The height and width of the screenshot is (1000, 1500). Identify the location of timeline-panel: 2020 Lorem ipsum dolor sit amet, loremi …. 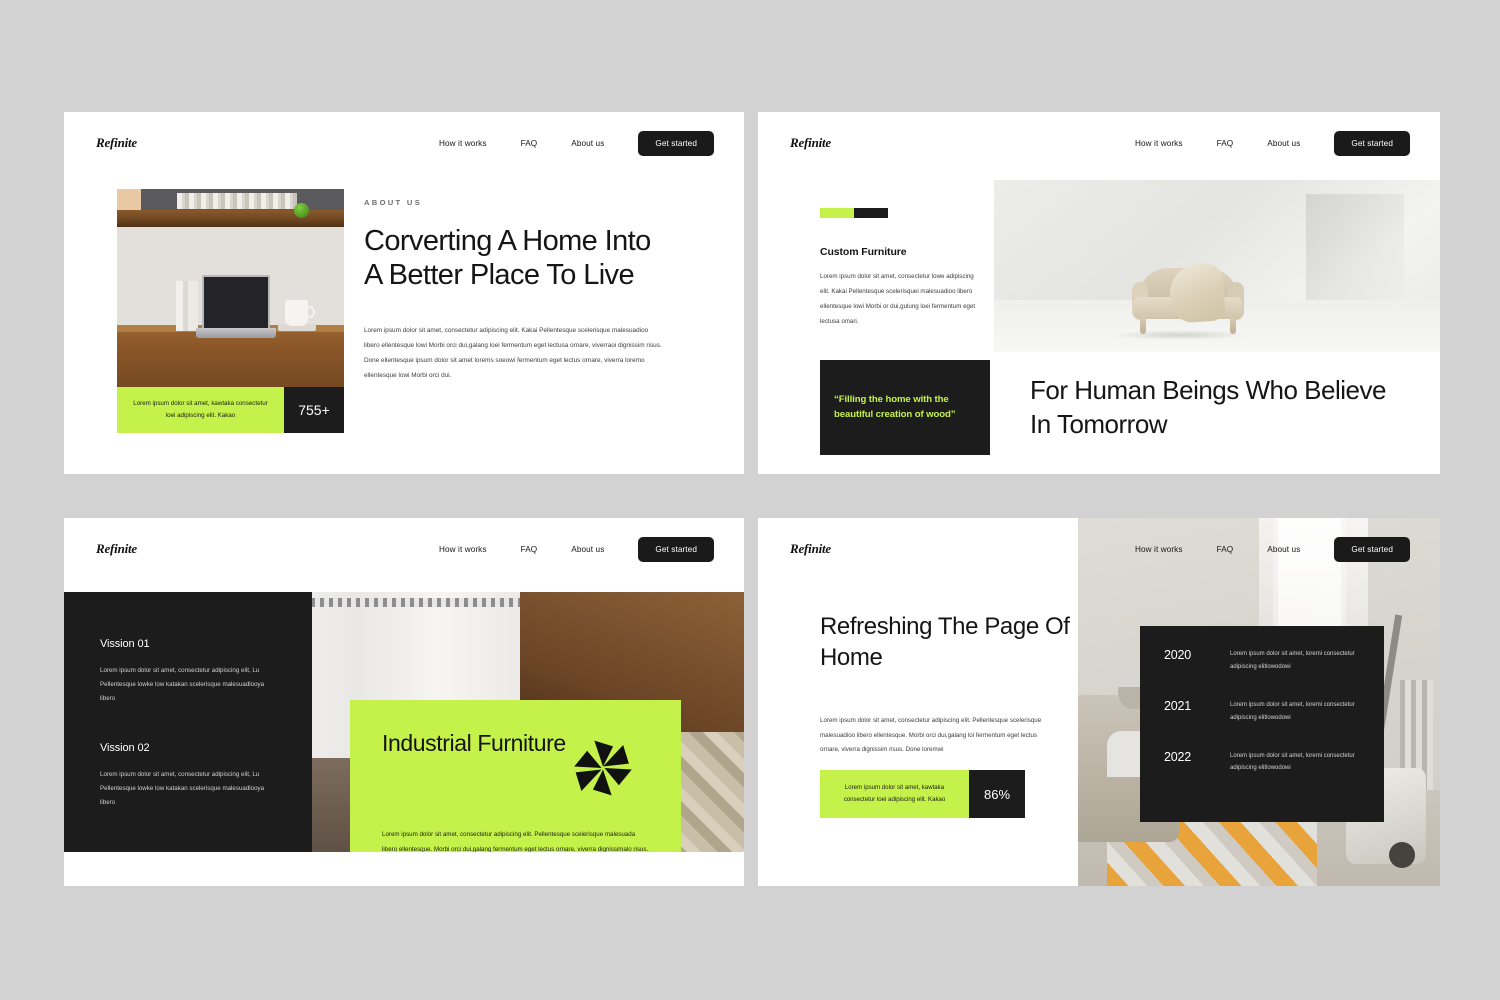
(1262, 724).